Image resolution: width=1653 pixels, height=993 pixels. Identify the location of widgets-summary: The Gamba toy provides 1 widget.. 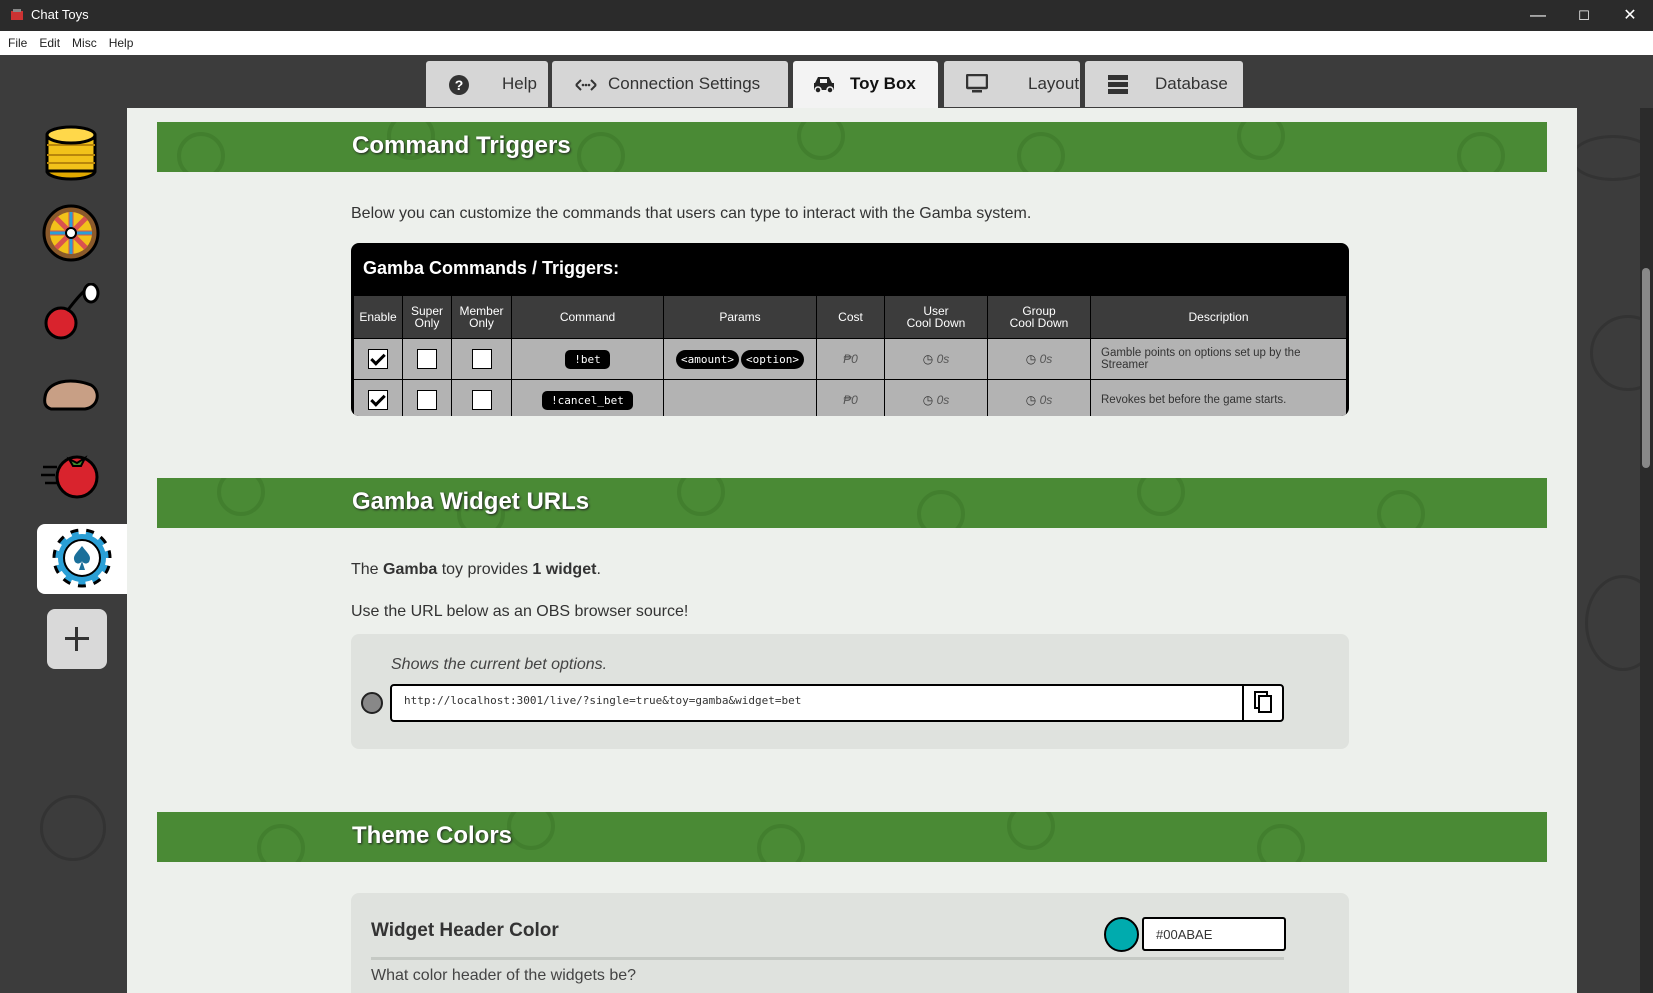
(476, 569).